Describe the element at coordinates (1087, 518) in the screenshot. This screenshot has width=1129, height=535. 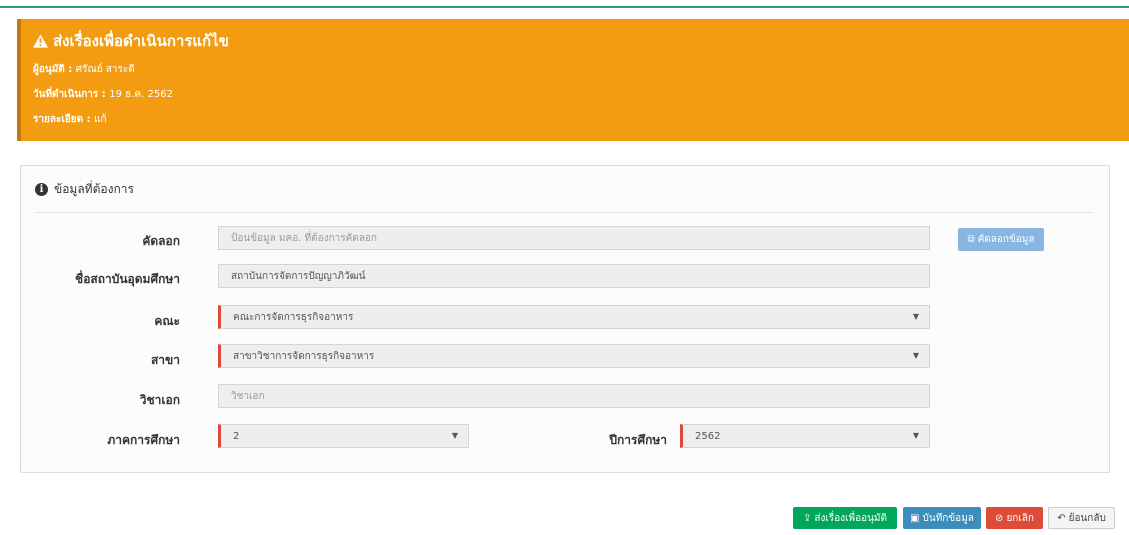
I see `back-button-label: ย้อนกลับ` at that location.